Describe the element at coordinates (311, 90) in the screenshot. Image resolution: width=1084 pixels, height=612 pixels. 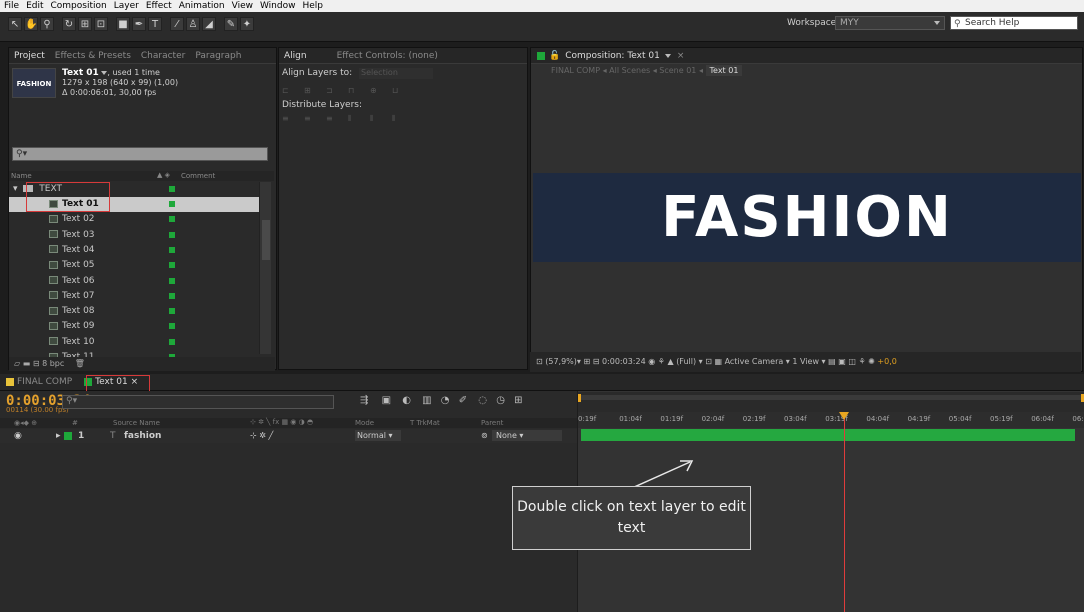
I see `align-hcenter-icon: ⊞` at that location.